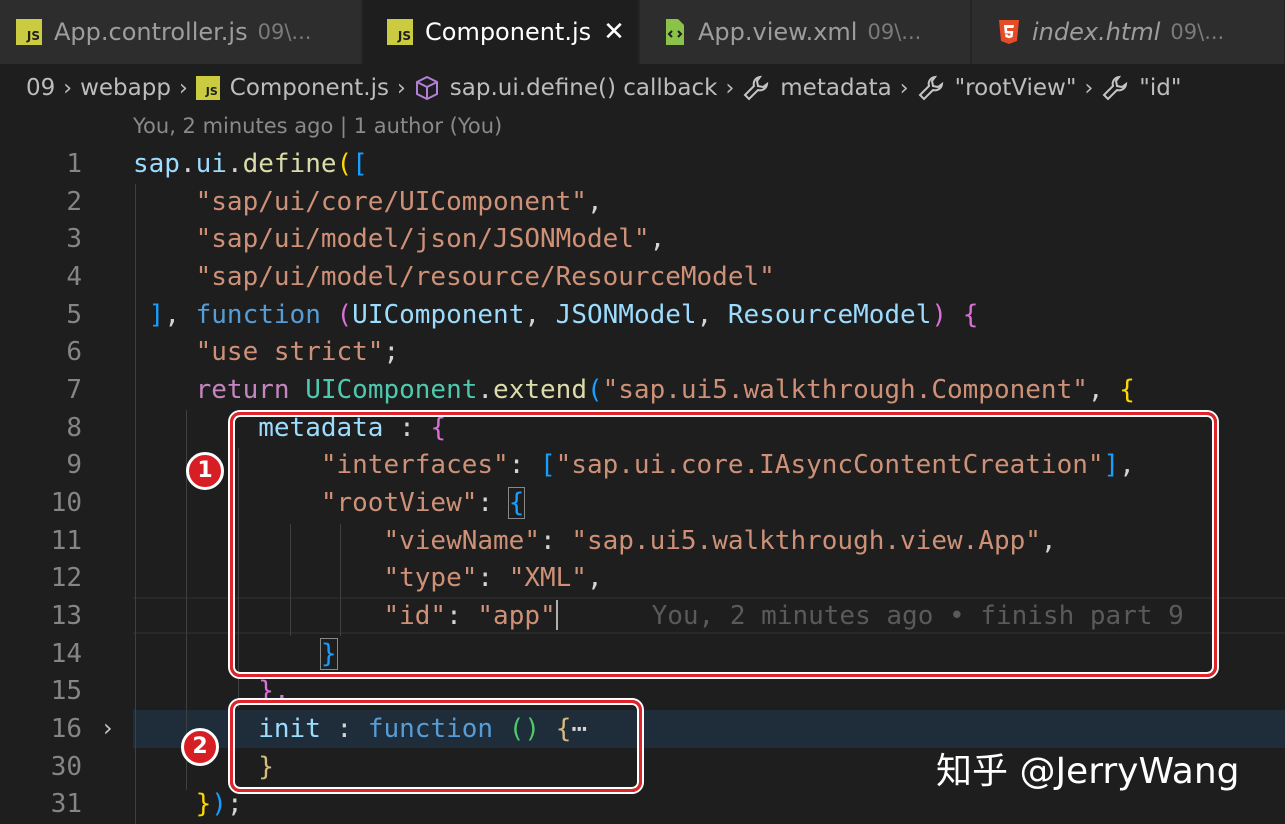 The width and height of the screenshot is (1285, 824). I want to click on line-number: 6, so click(74, 352).